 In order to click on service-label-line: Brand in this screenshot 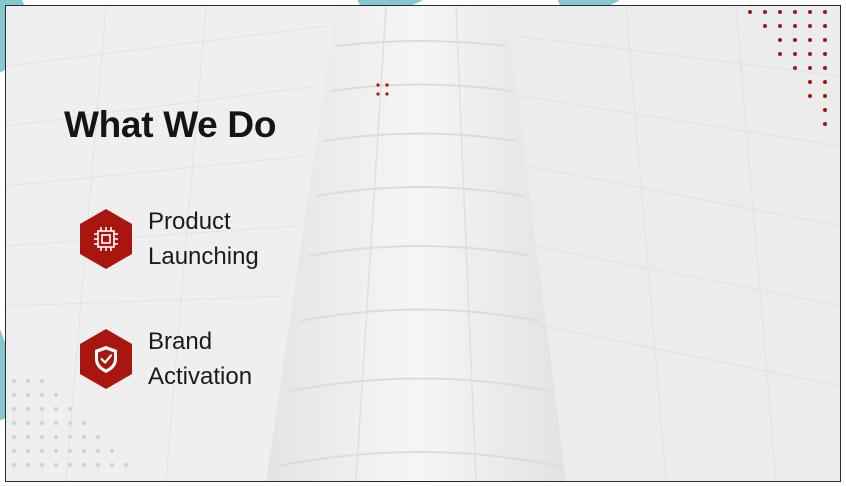, I will do `click(180, 341)`.